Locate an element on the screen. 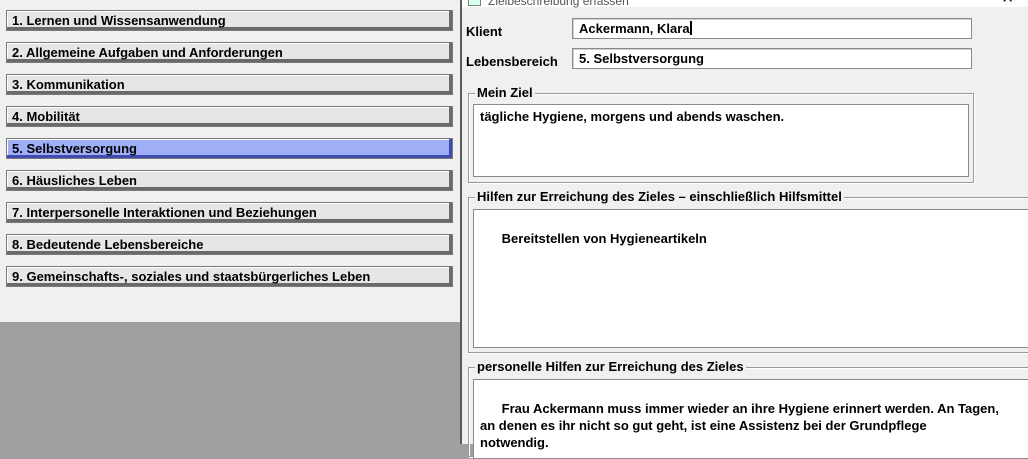  klient-input: Ackermann, Klara is located at coordinates (772, 28).